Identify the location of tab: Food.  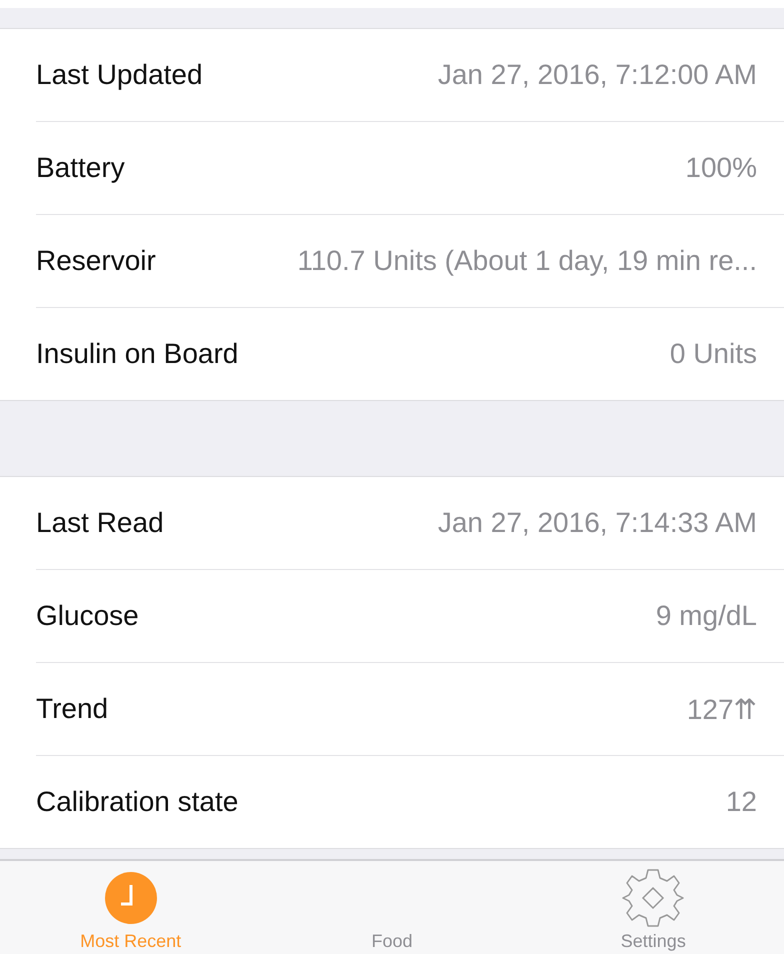
(392, 907).